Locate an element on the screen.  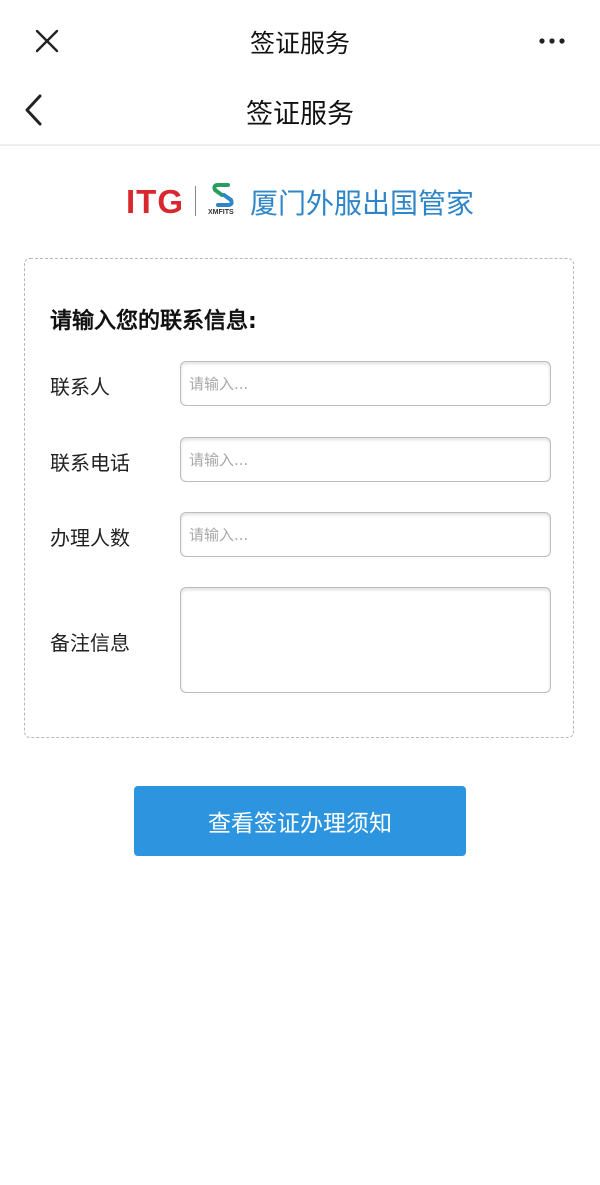
contact-name-input is located at coordinates (365, 383).